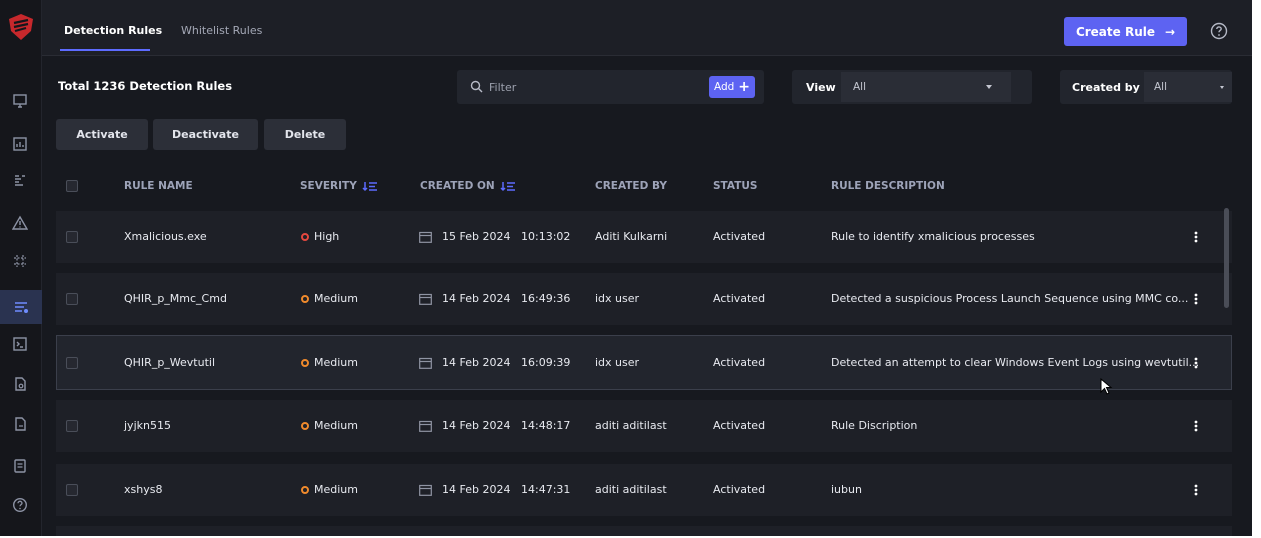 Image resolution: width=1261 pixels, height=538 pixels. What do you see at coordinates (631, 236) in the screenshot?
I see `created-by: Aditi Kulkarni` at bounding box center [631, 236].